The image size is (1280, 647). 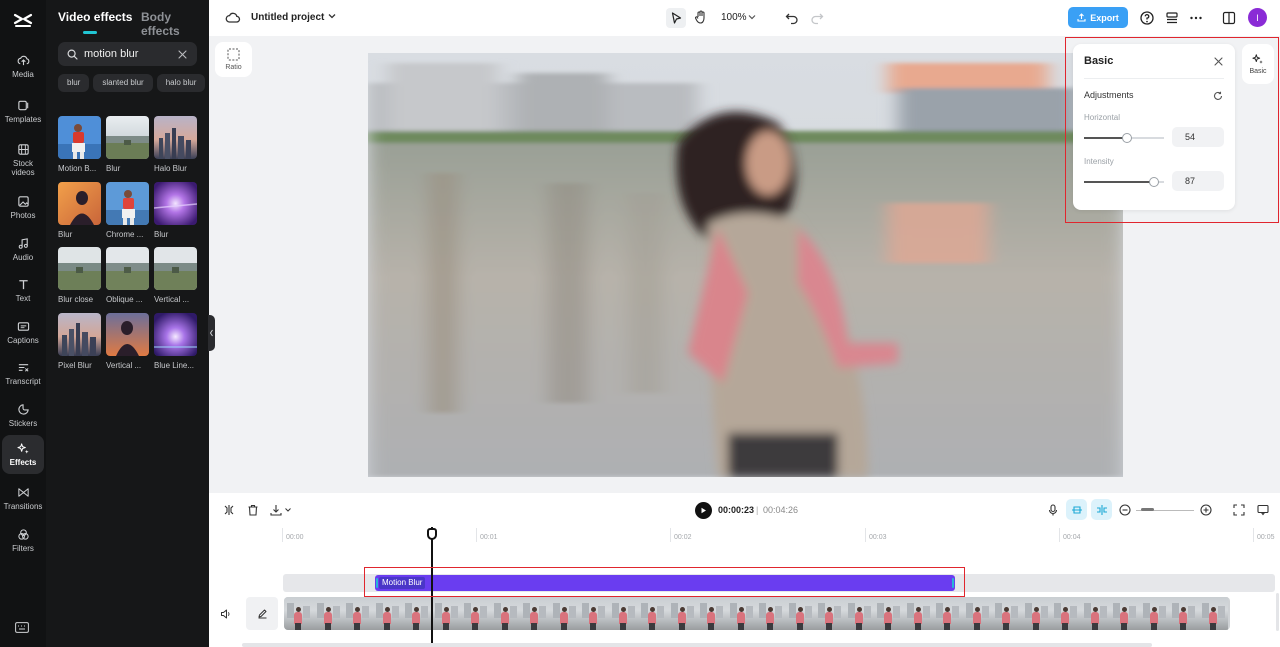 I want to click on effect-card-blur-3: Blur, so click(x=175, y=210).